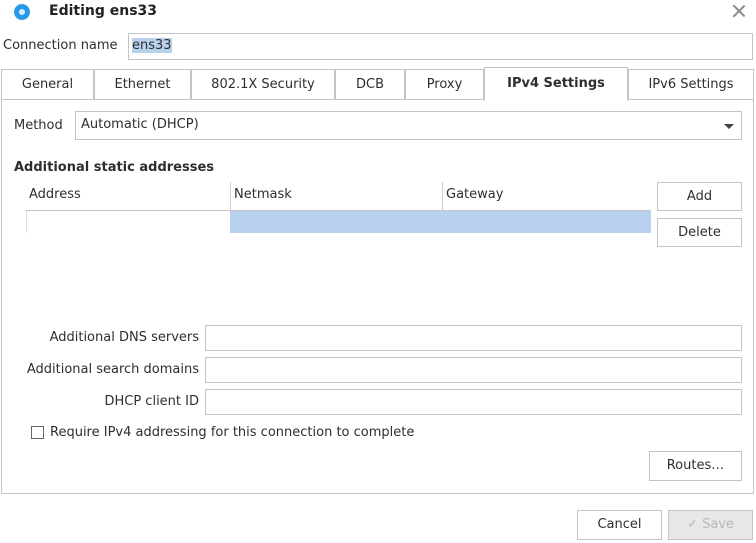 This screenshot has height=543, width=756. Describe the element at coordinates (128, 196) in the screenshot. I see `column-header-address: Address` at that location.